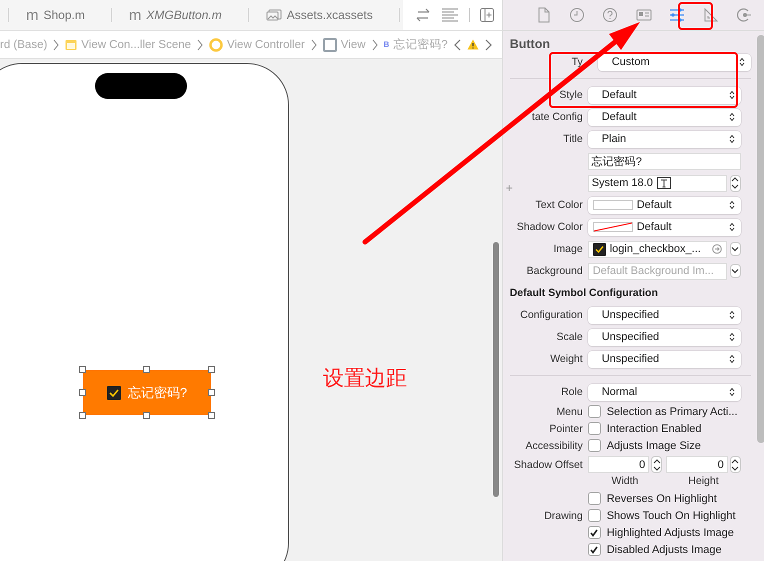  I want to click on section-title: Button, so click(530, 43).